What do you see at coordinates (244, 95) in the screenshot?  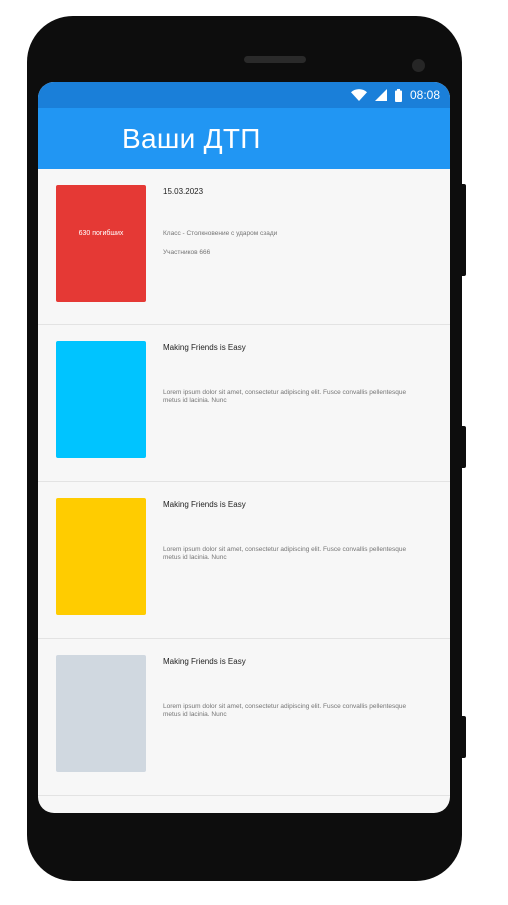 I see `status-bar: 08:08` at bounding box center [244, 95].